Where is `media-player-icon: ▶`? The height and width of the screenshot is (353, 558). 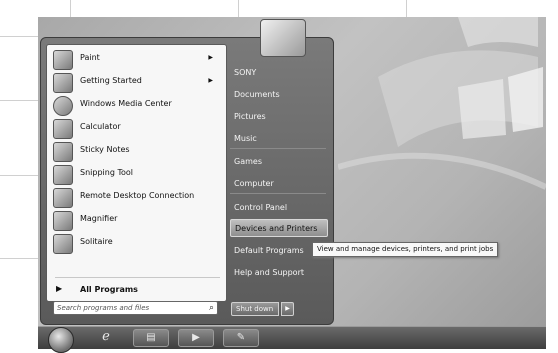
media-player-icon: ▶ is located at coordinates (196, 337).